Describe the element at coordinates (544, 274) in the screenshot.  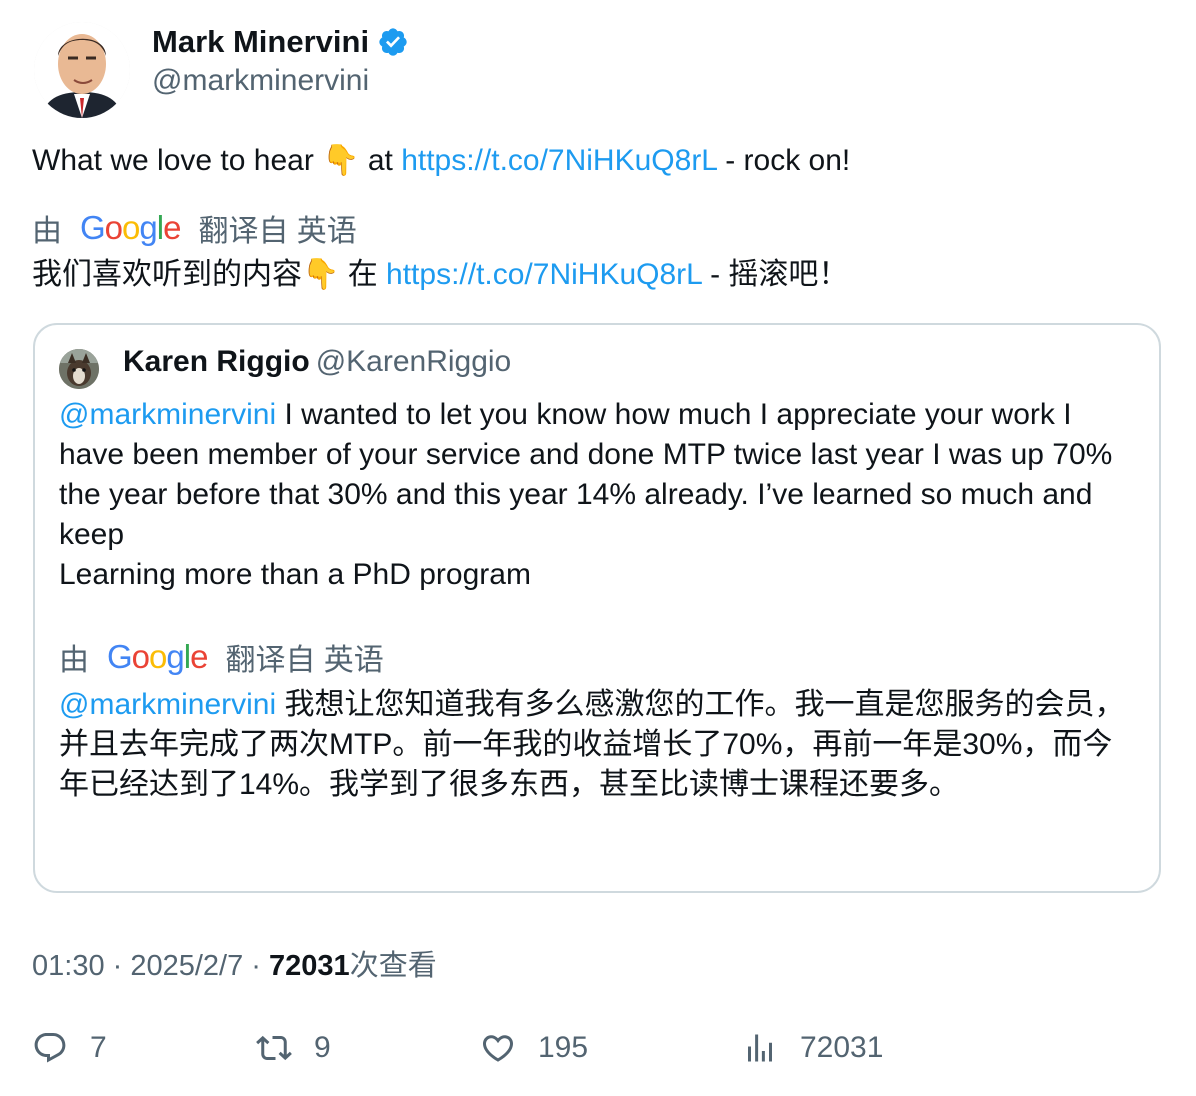
I see `tweet-translated-link: https://t.co/7NiHKuQ8rL` at that location.